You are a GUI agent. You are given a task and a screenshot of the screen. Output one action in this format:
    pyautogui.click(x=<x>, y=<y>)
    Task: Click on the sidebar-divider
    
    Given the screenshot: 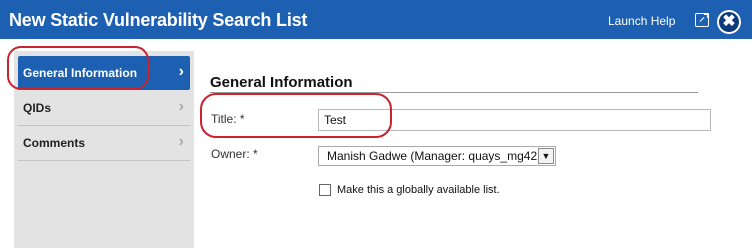 What is the action you would take?
    pyautogui.click(x=104, y=160)
    